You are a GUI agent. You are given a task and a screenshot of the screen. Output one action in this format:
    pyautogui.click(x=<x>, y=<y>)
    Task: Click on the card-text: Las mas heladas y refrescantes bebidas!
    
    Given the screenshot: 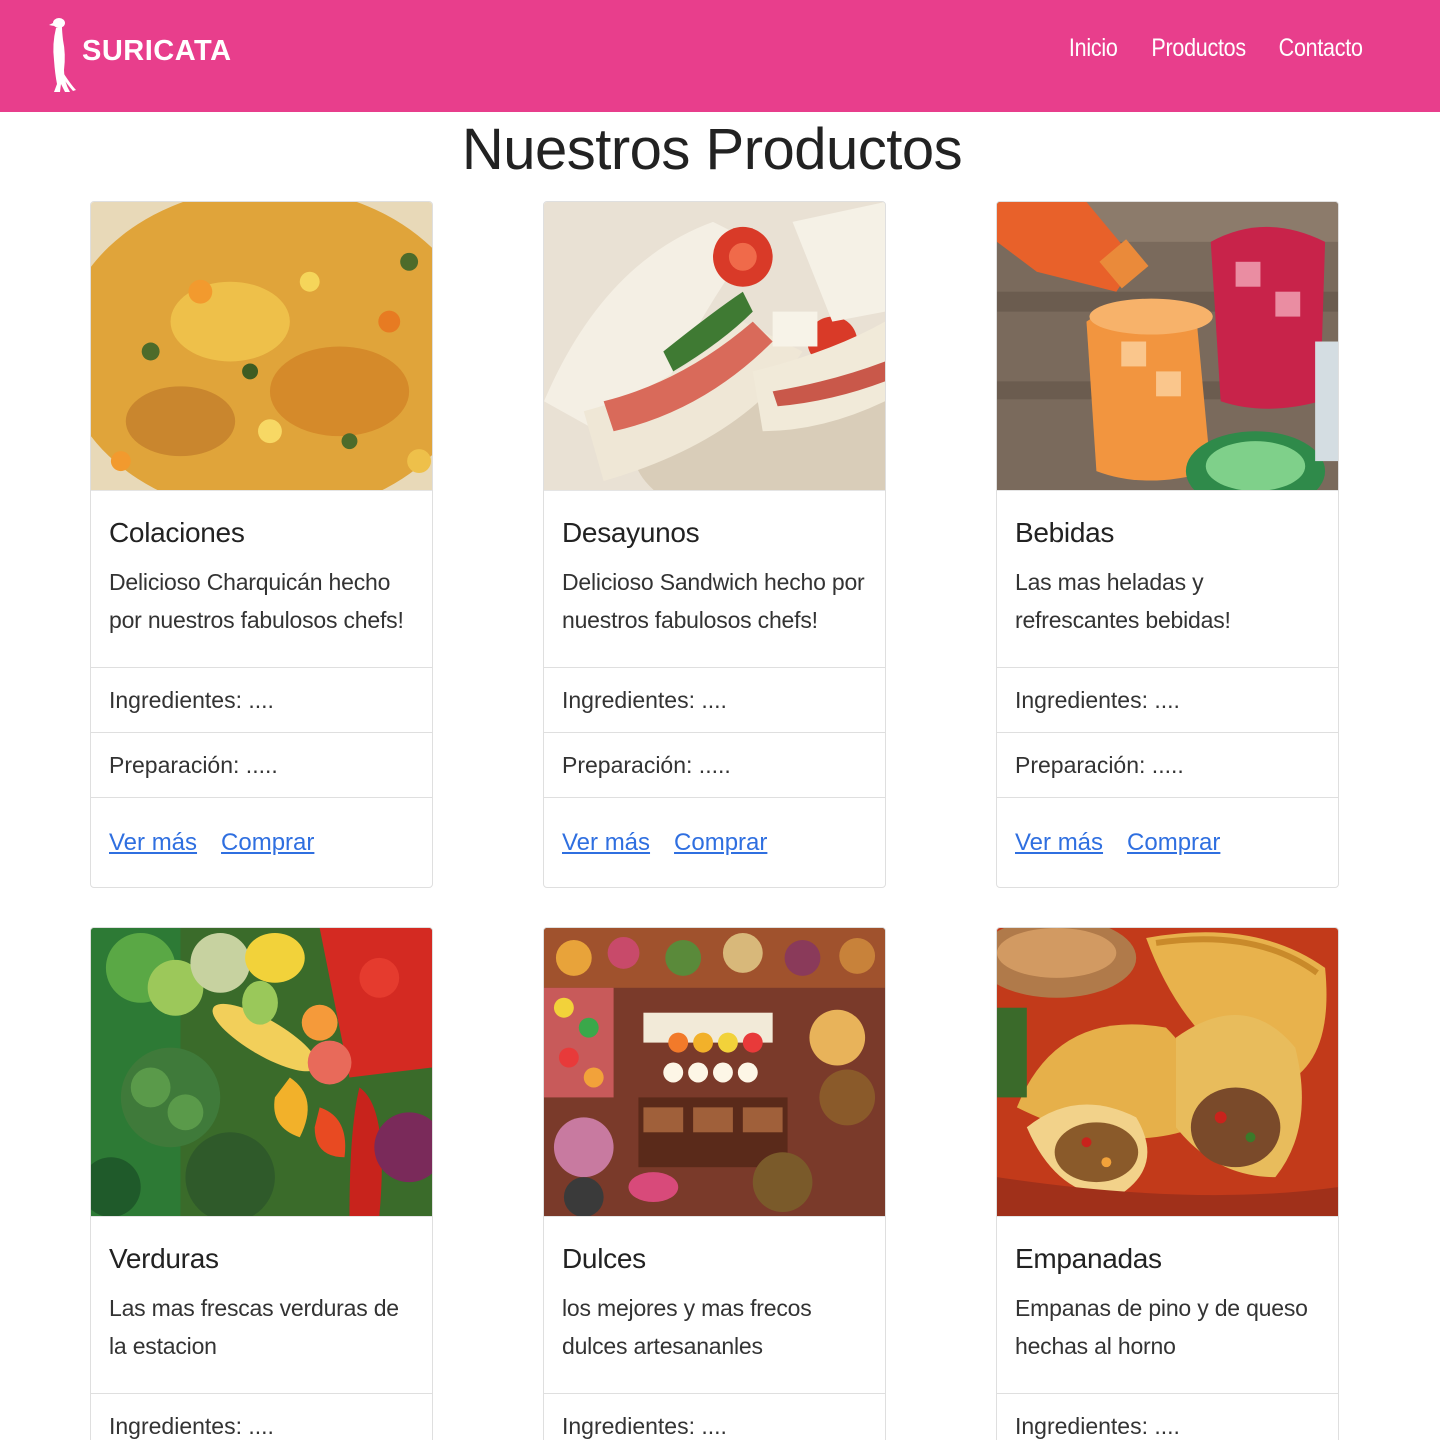 What is the action you would take?
    pyautogui.click(x=1123, y=601)
    